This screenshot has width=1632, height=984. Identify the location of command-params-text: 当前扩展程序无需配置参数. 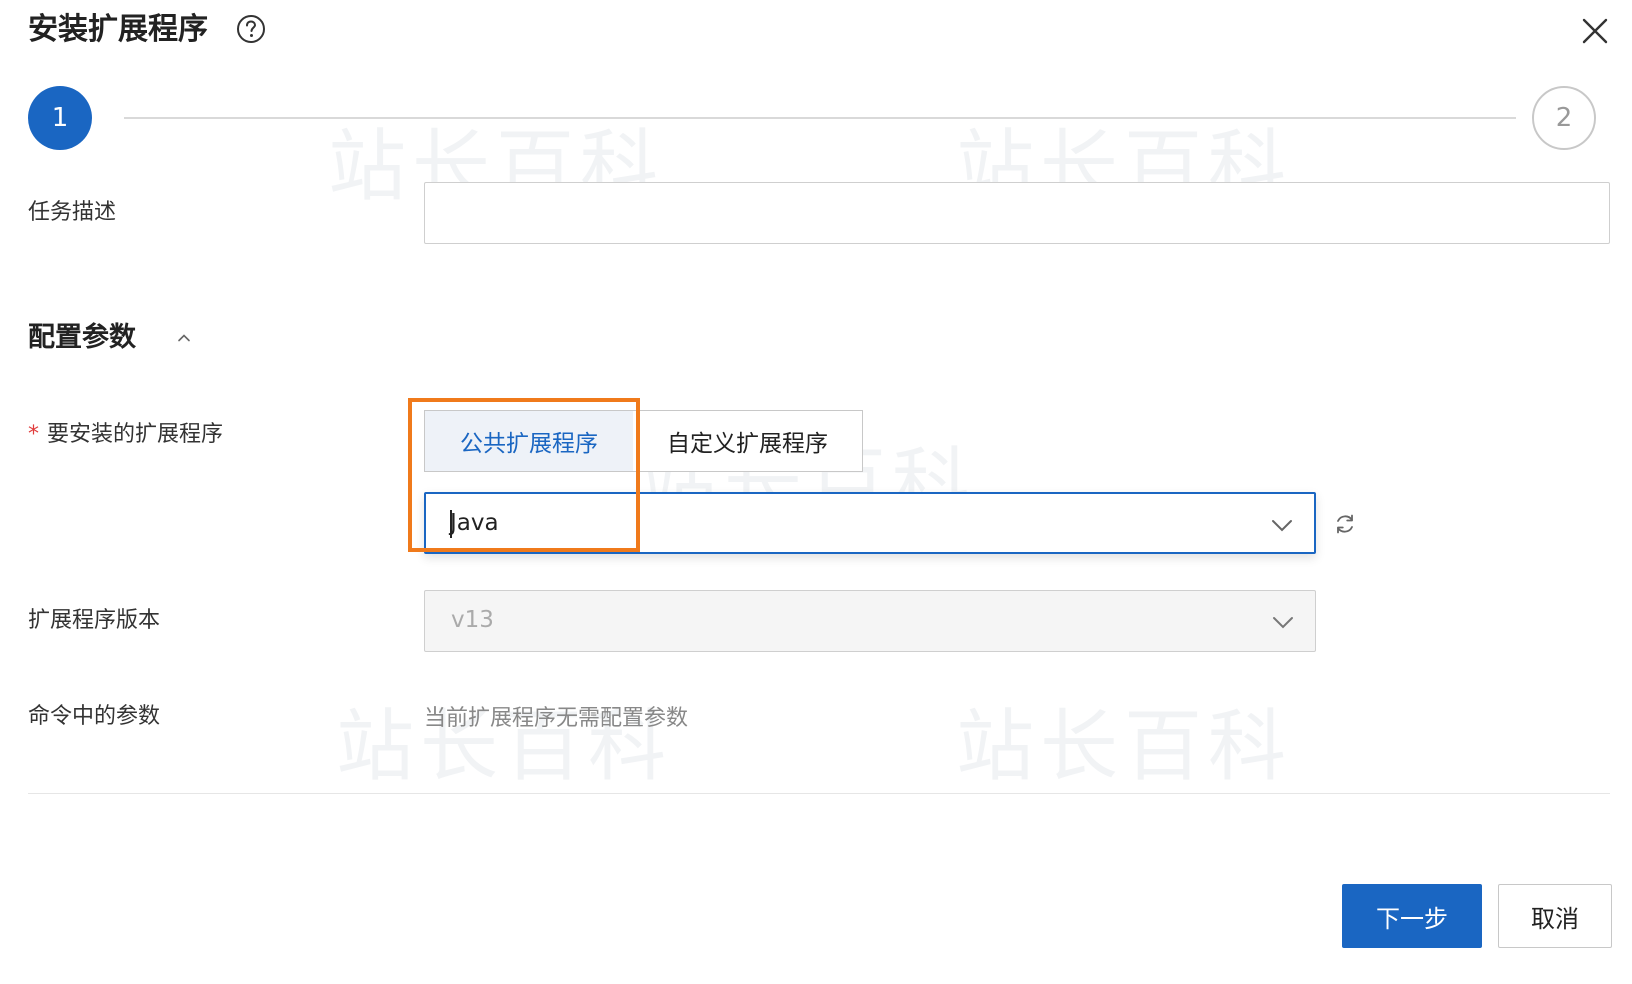
(556, 718).